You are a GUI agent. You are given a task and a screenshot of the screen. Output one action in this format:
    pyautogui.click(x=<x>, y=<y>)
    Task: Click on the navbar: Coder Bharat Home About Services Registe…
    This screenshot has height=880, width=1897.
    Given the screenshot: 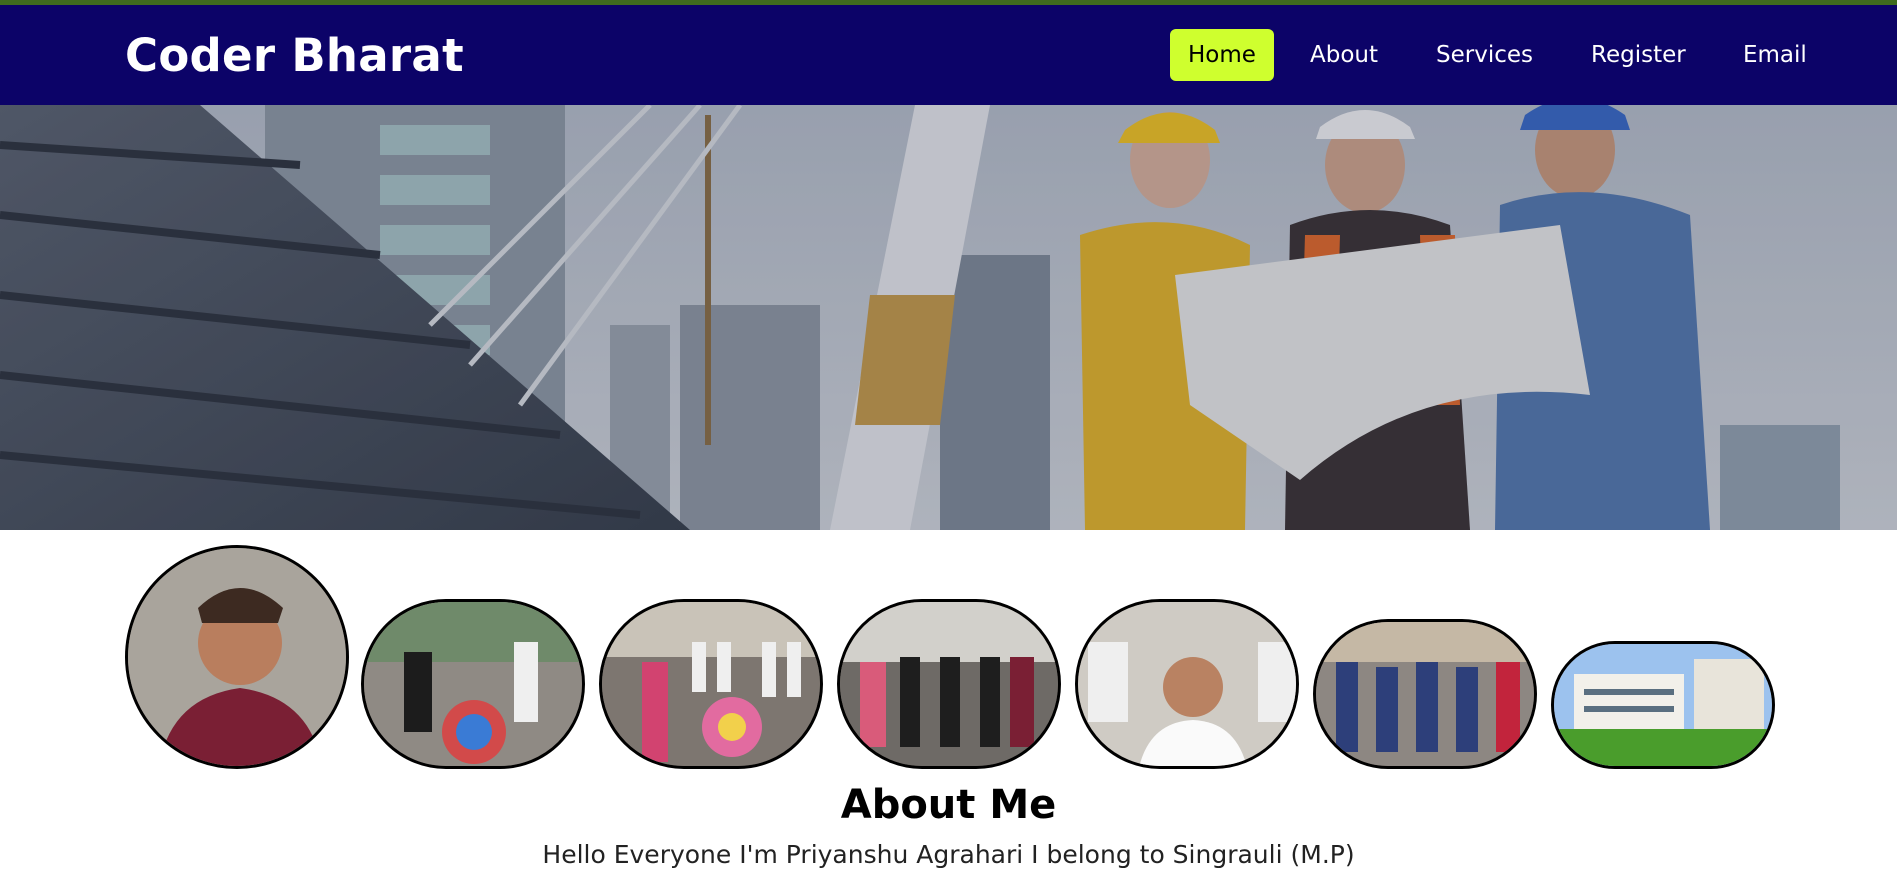 What is the action you would take?
    pyautogui.click(x=948, y=55)
    